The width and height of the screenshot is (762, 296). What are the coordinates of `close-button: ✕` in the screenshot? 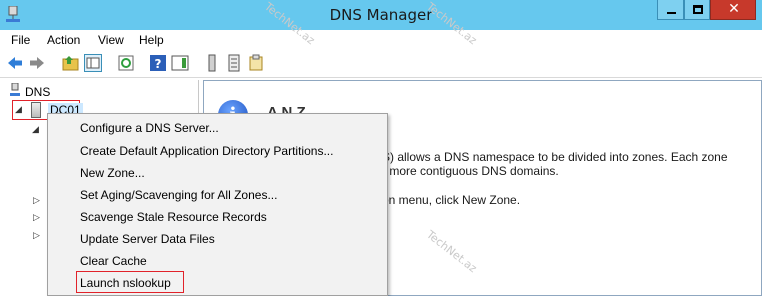 It's located at (733, 10).